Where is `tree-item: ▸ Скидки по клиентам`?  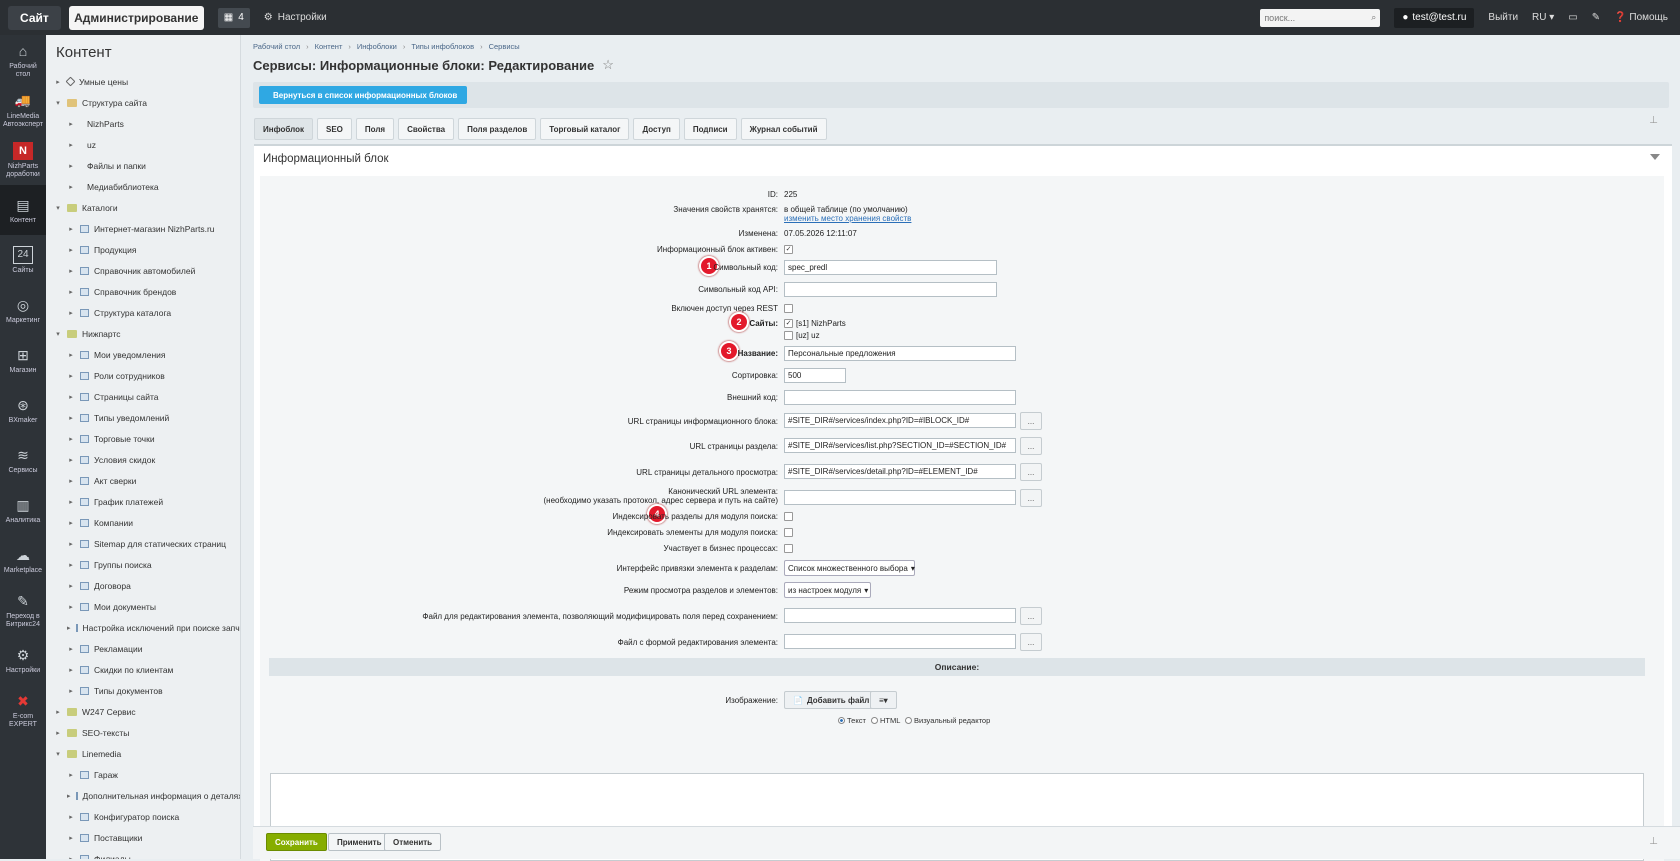
tree-item: ▸ Скидки по клиентам is located at coordinates (143, 669).